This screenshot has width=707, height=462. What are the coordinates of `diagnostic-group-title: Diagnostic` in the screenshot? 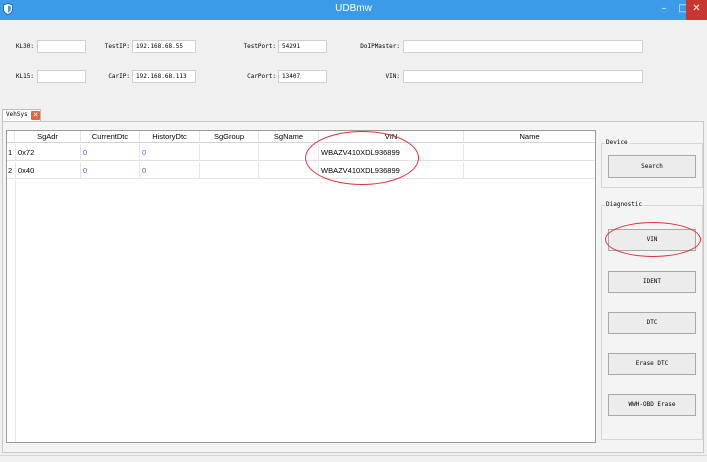 It's located at (624, 204).